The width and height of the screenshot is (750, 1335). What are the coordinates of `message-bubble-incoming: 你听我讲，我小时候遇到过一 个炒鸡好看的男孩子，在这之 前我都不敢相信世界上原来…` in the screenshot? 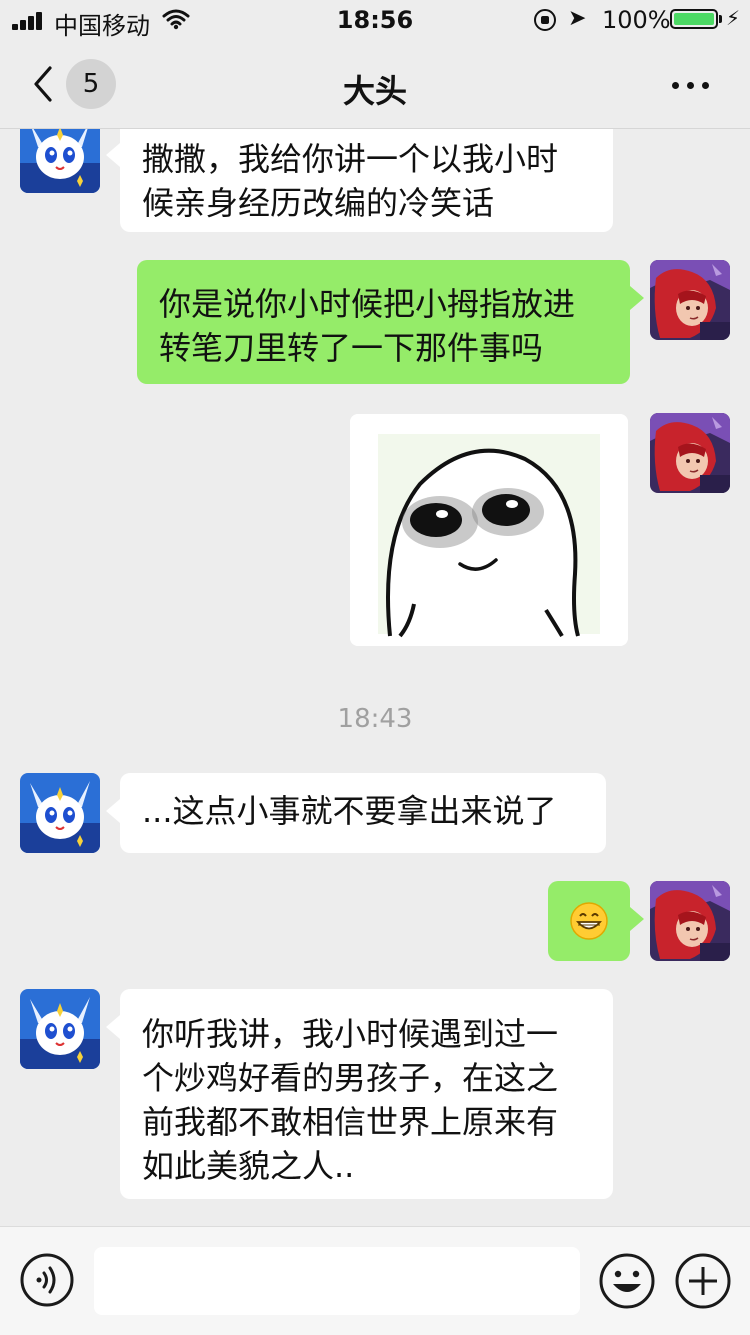 It's located at (359, 1094).